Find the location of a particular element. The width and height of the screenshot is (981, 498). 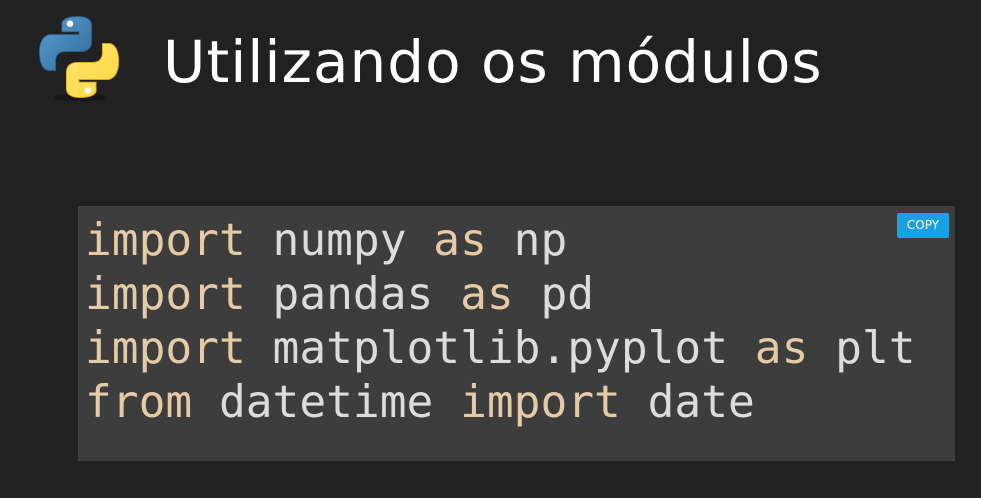

code-token: from is located at coordinates (139, 402).